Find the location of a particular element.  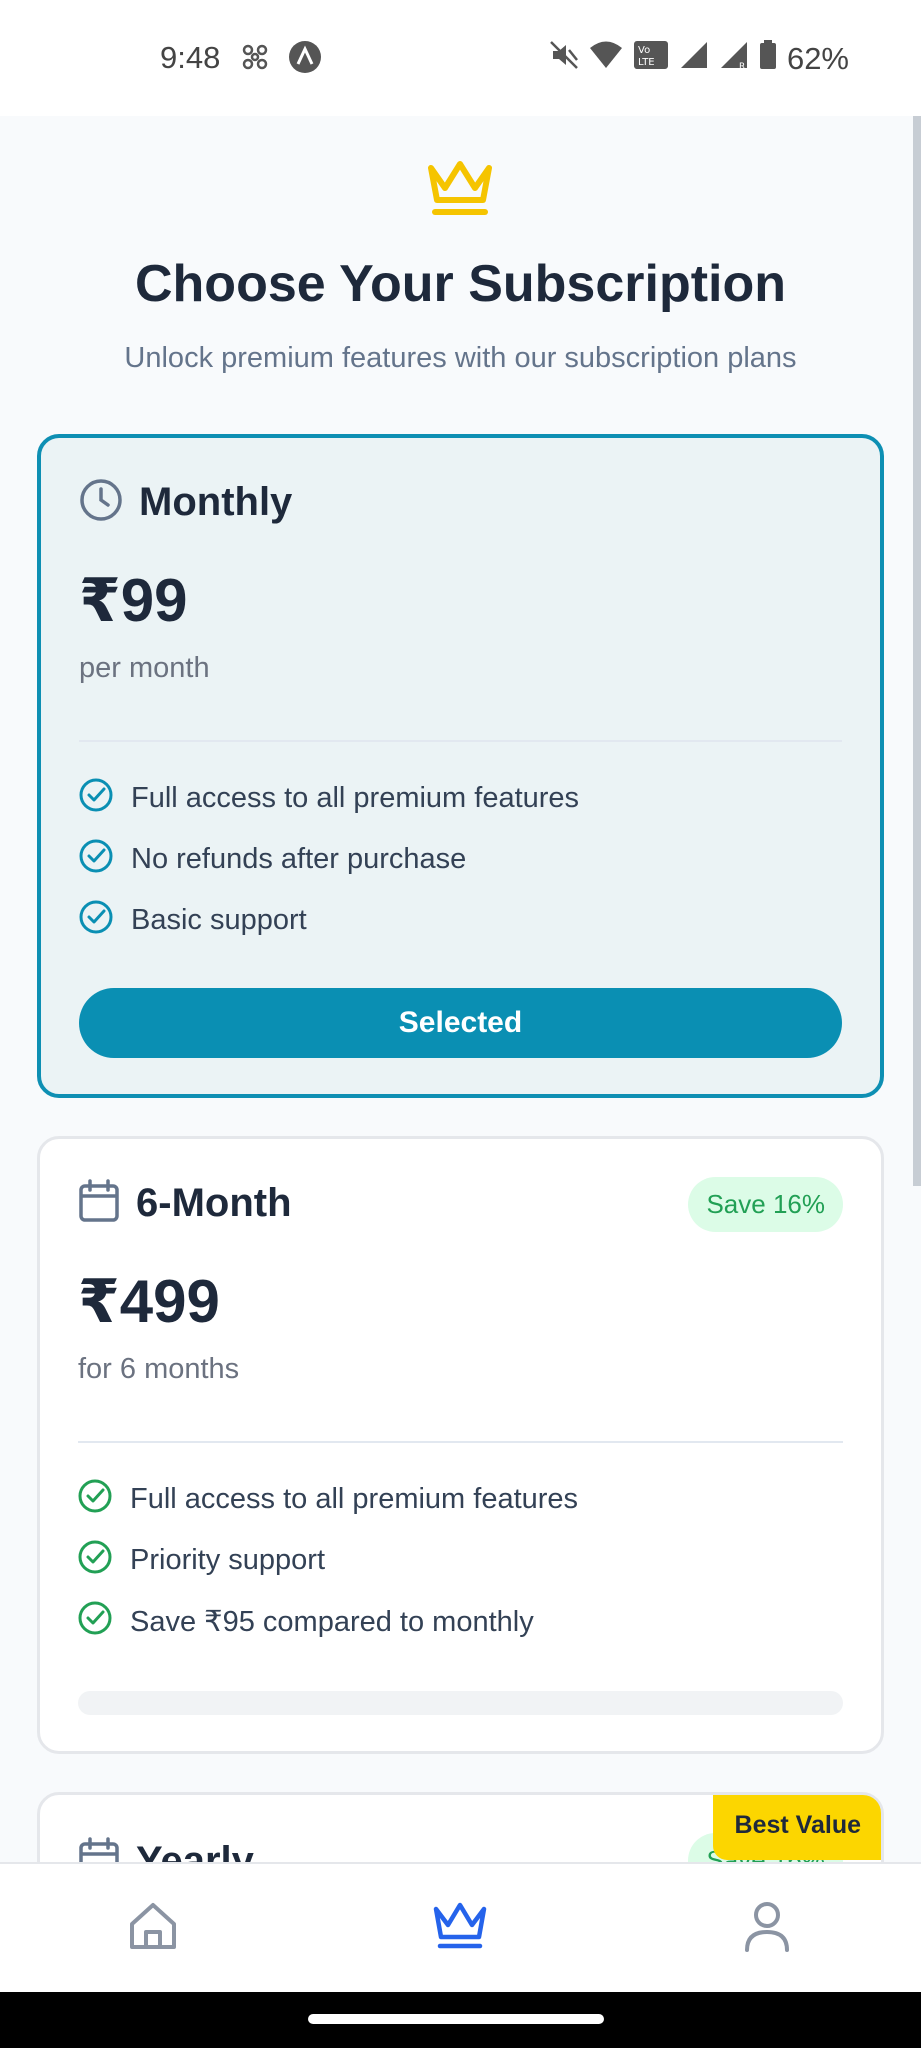

plan-period: per month is located at coordinates (144, 668).